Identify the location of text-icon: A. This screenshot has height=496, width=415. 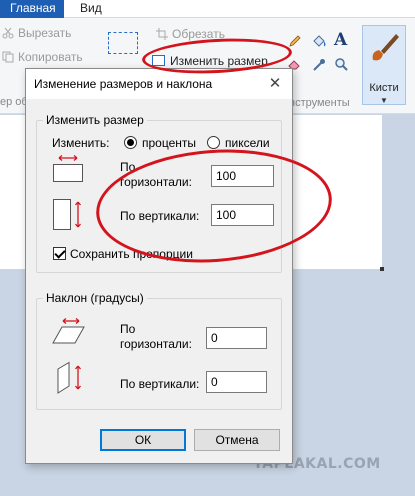
(340, 40).